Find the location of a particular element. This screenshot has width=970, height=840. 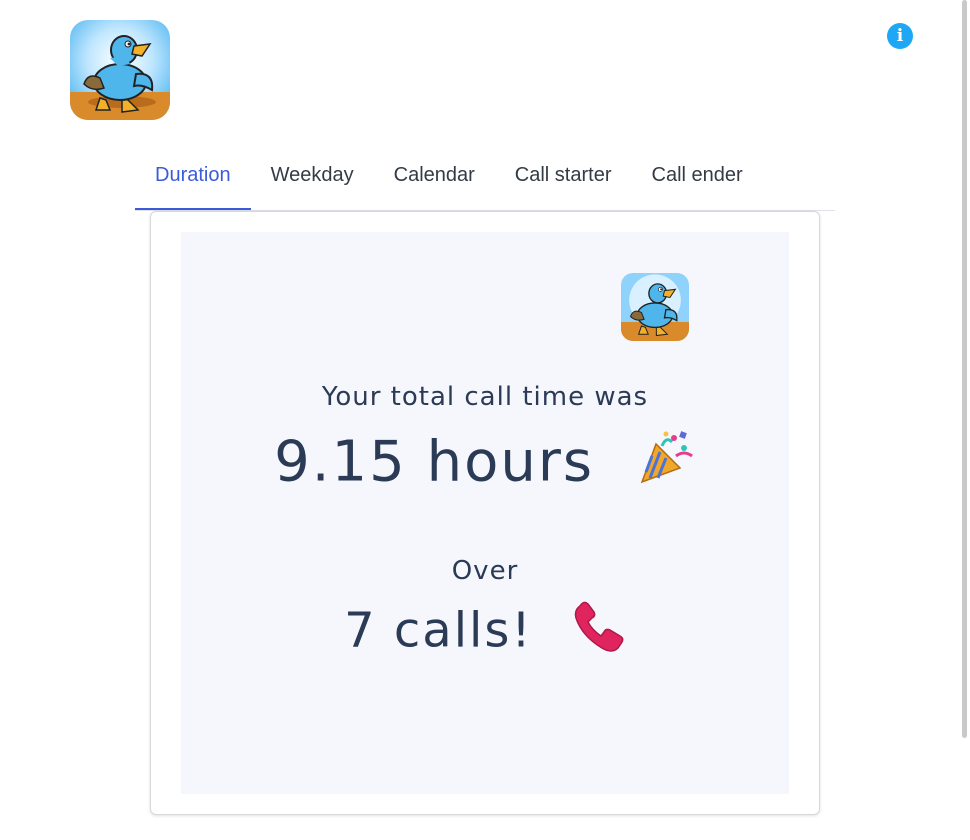

tab-duration: Duration is located at coordinates (193, 180).